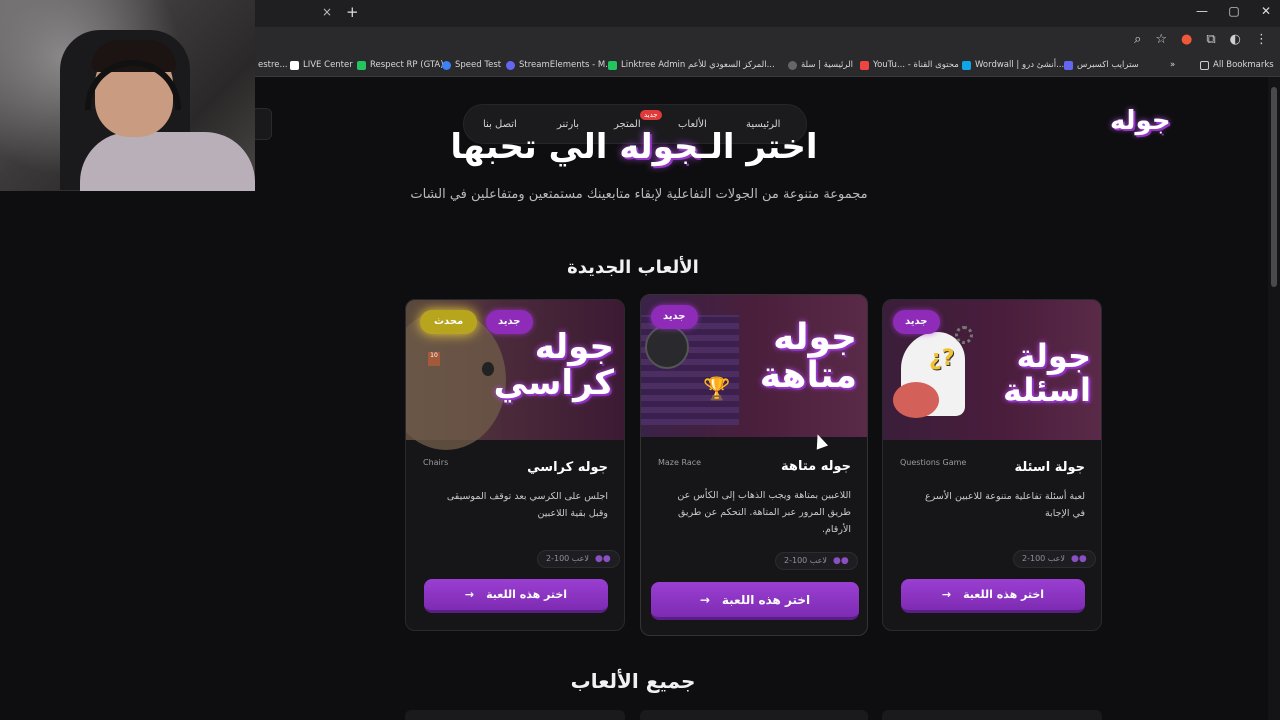 The height and width of the screenshot is (720, 1280). Describe the element at coordinates (1049, 467) in the screenshot. I see `game-name: جولة اسئلة` at that location.